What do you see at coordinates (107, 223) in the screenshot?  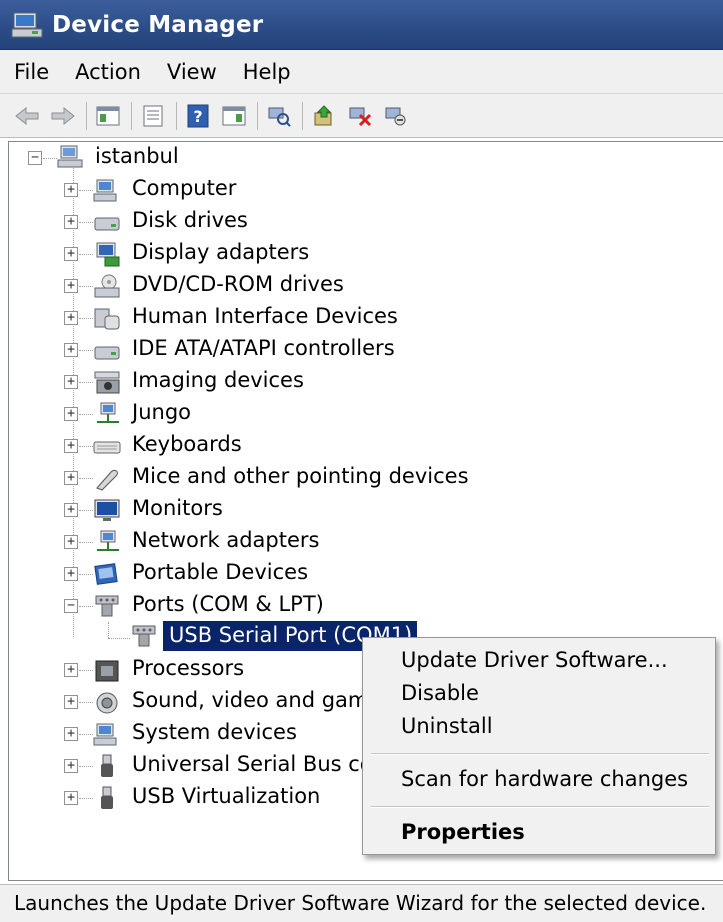 I see `disk-drive-icon` at bounding box center [107, 223].